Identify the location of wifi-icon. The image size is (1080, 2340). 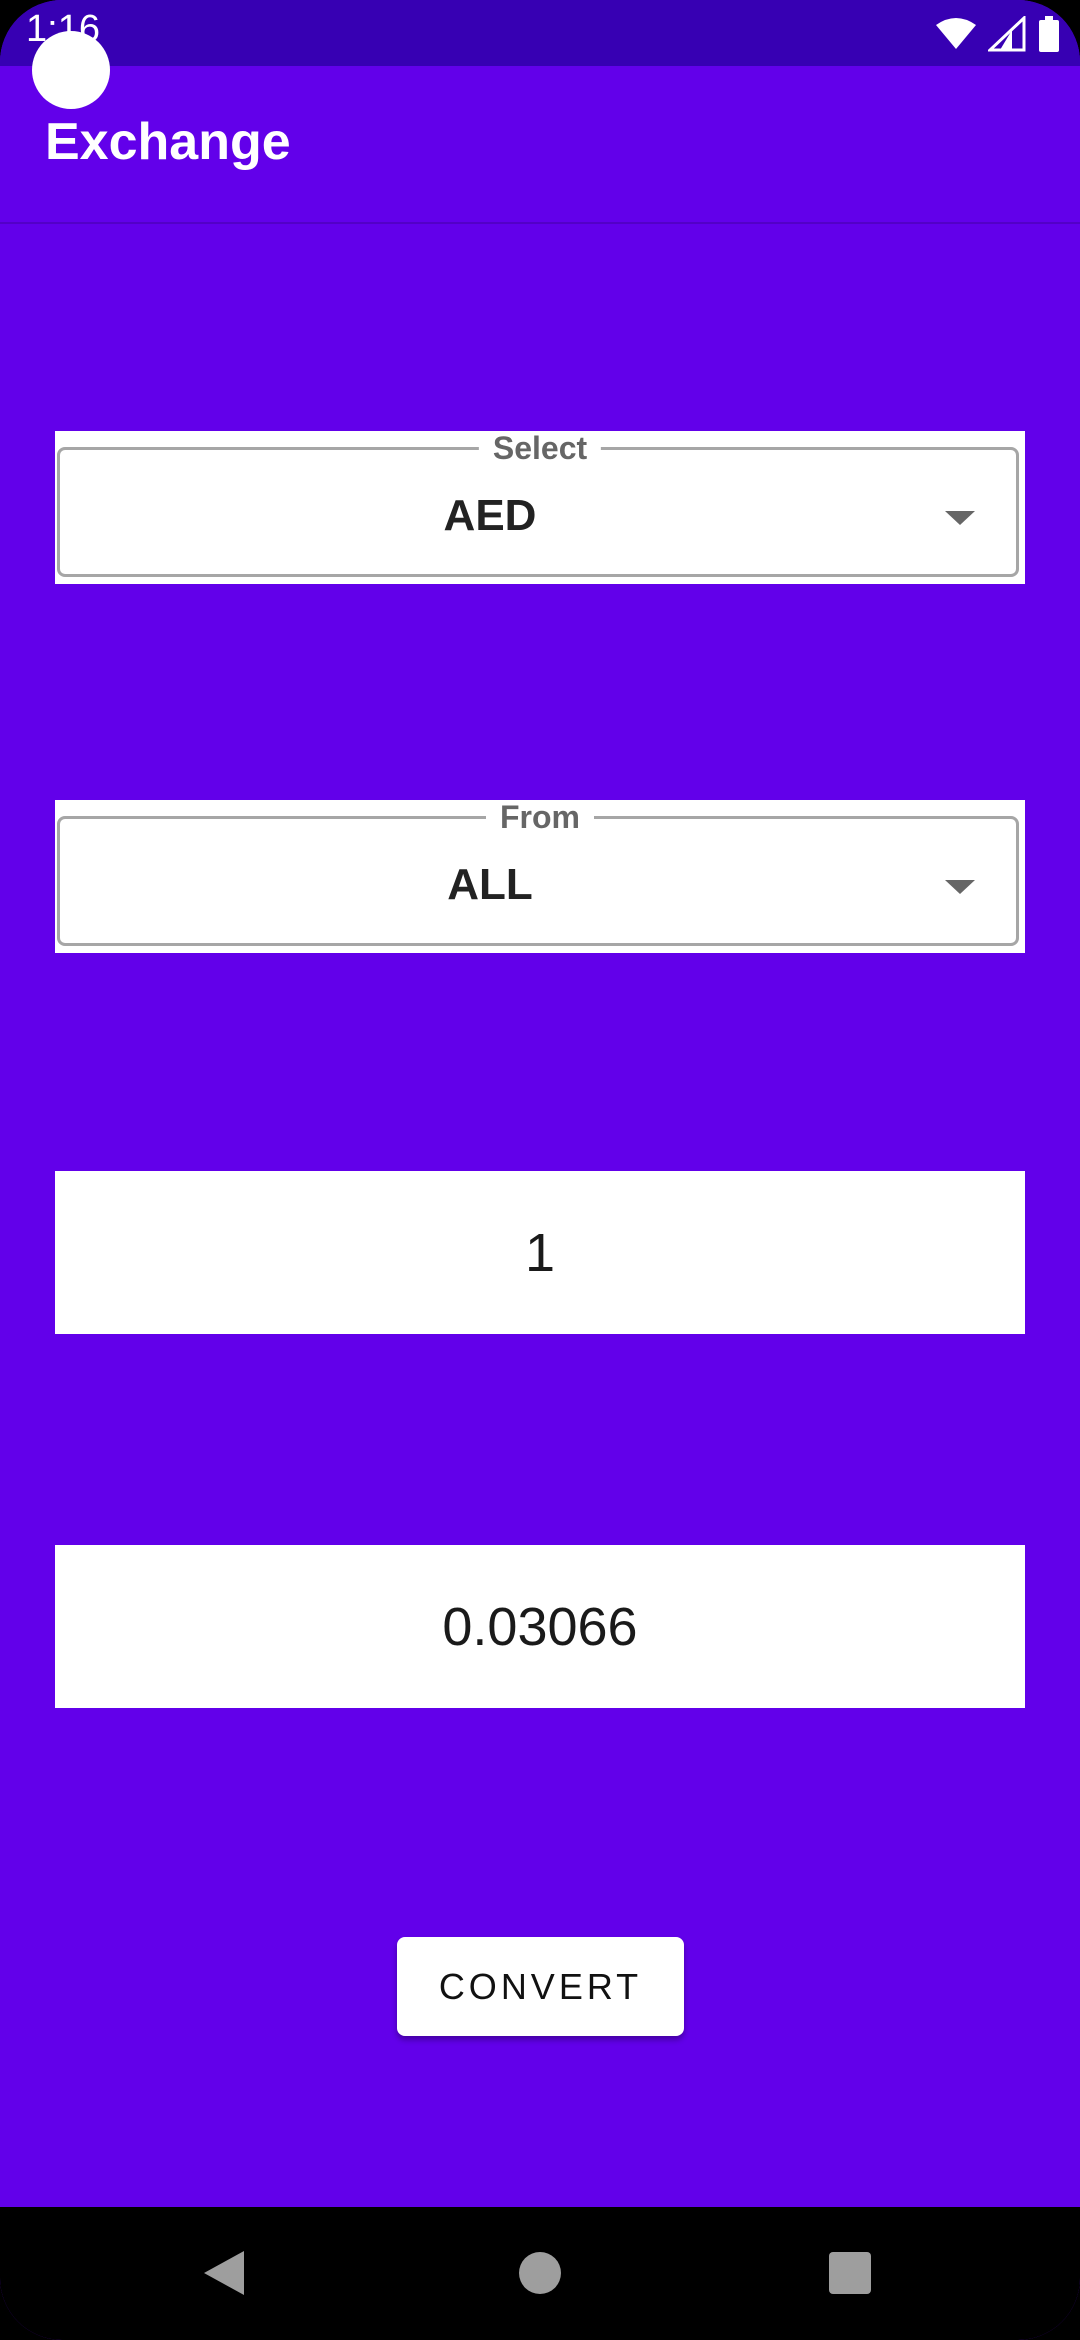
(956, 33).